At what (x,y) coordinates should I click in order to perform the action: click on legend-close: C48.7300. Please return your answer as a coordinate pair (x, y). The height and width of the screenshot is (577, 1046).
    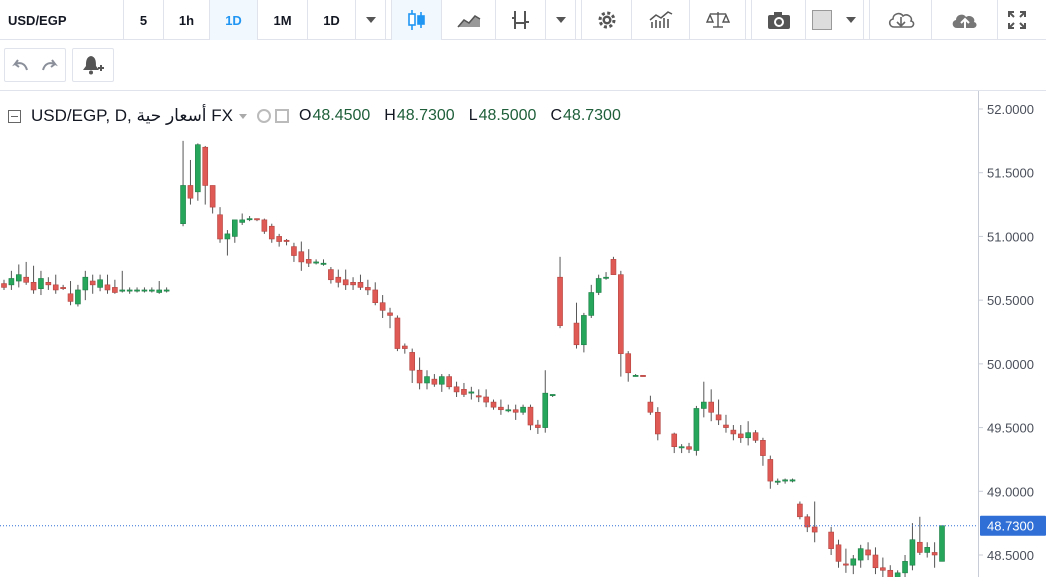
    Looking at the image, I should click on (585, 116).